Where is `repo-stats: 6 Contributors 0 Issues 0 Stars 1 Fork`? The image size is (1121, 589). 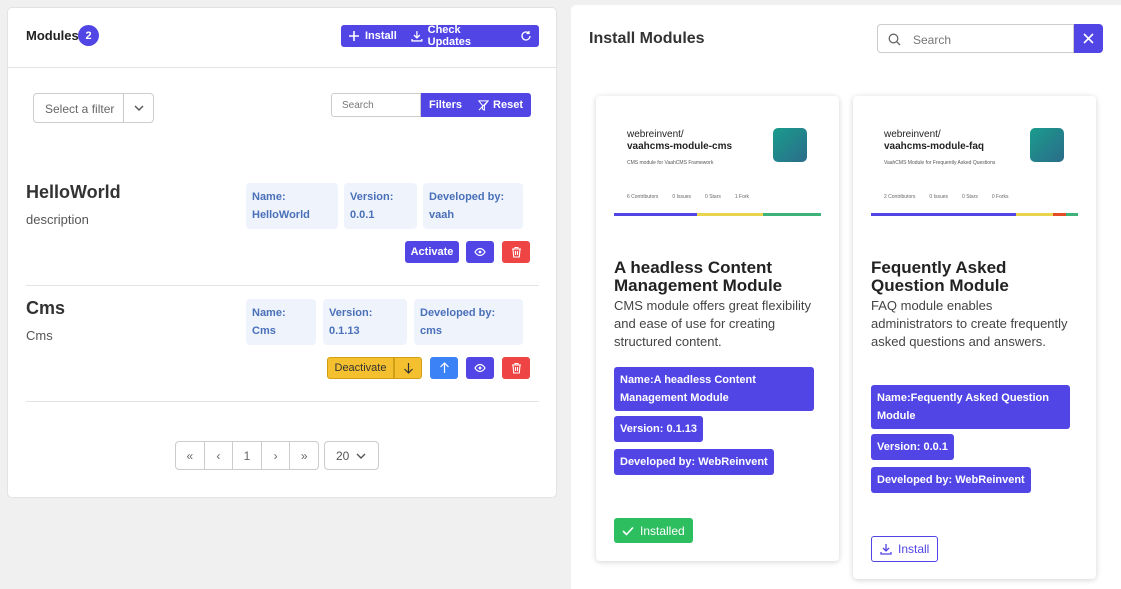 repo-stats: 6 Contributors 0 Issues 0 Stars 1 Fork is located at coordinates (688, 197).